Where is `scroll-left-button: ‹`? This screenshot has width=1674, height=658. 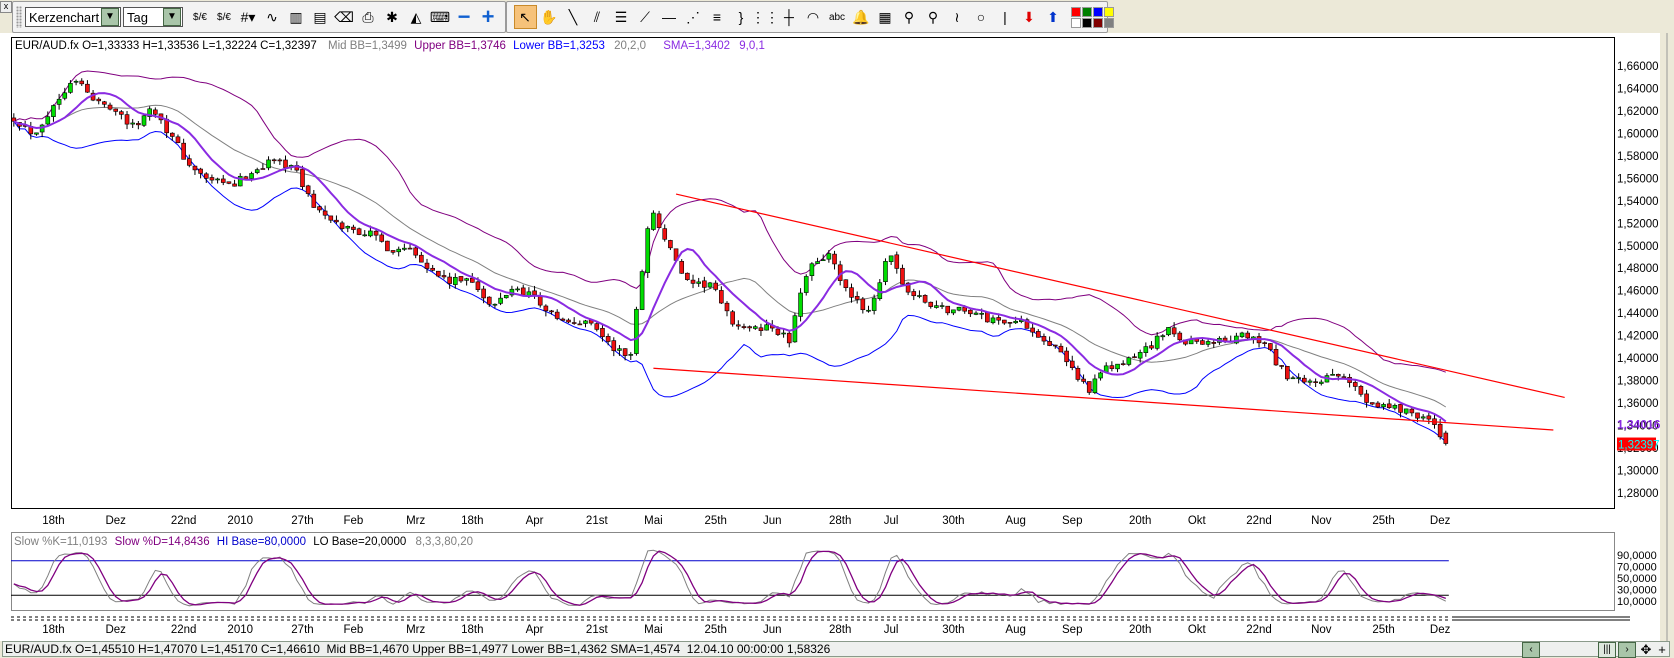 scroll-left-button: ‹ is located at coordinates (1531, 649).